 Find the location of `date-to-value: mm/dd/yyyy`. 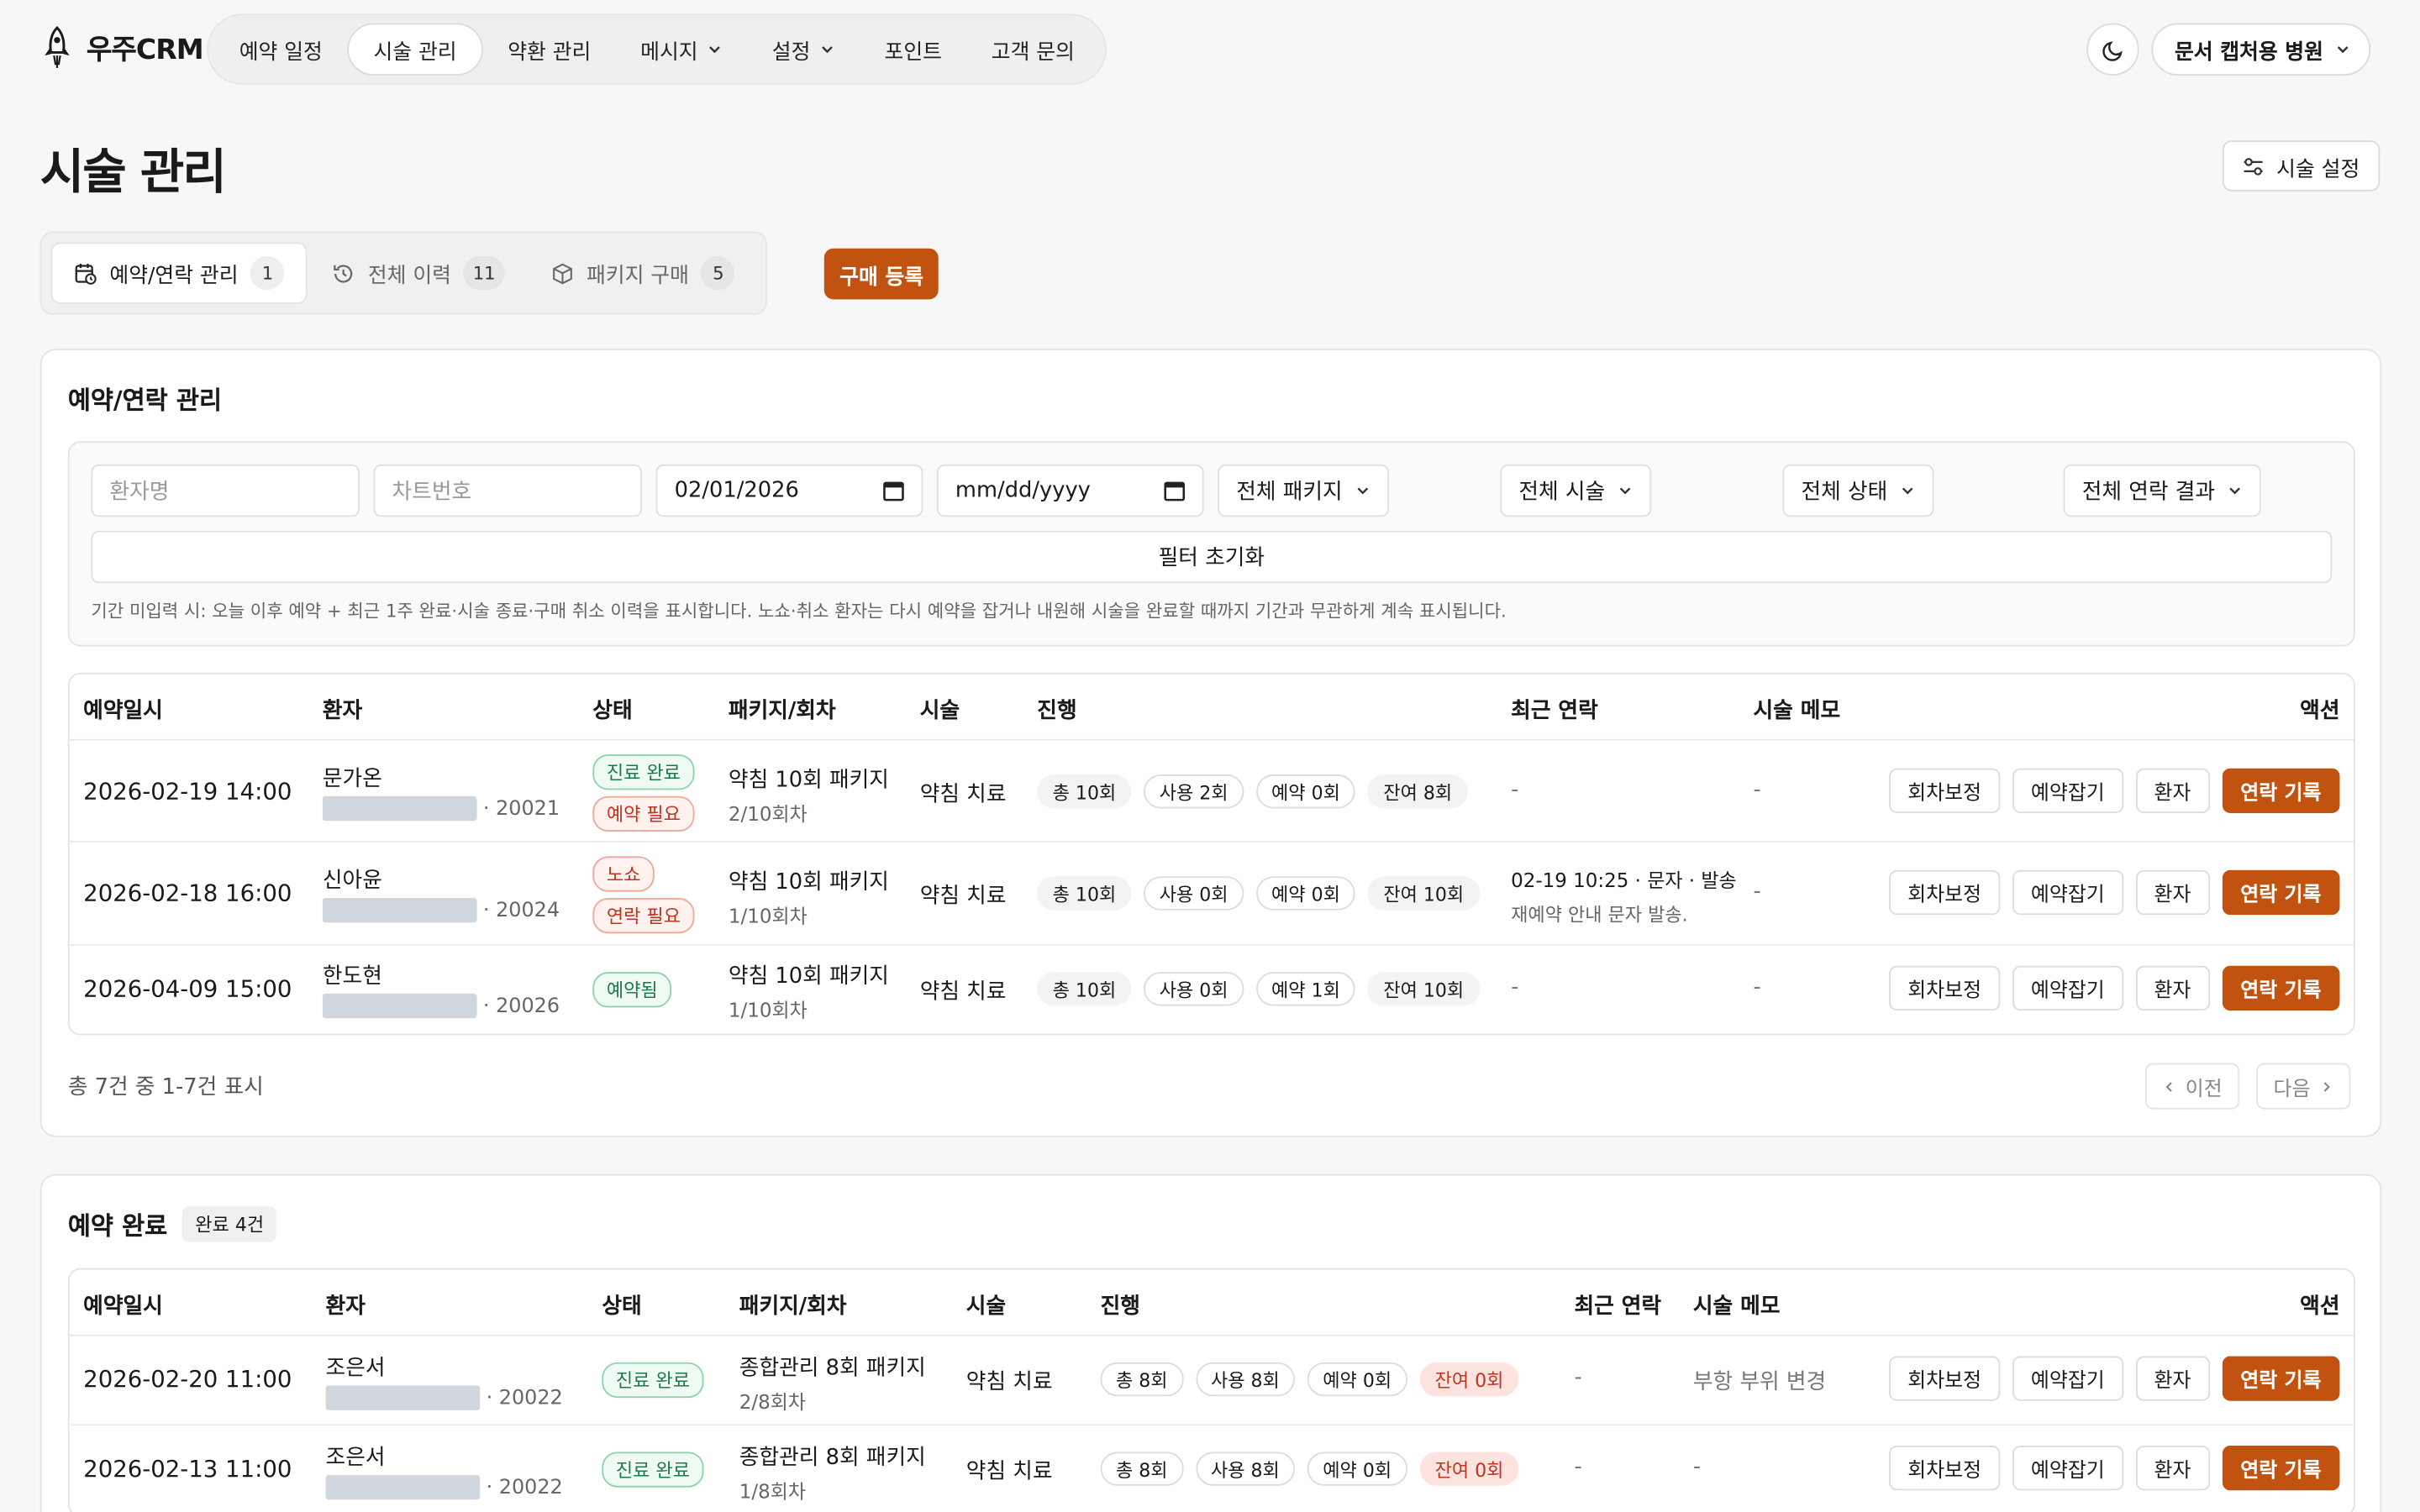

date-to-value: mm/dd/yyyy is located at coordinates (1023, 490).